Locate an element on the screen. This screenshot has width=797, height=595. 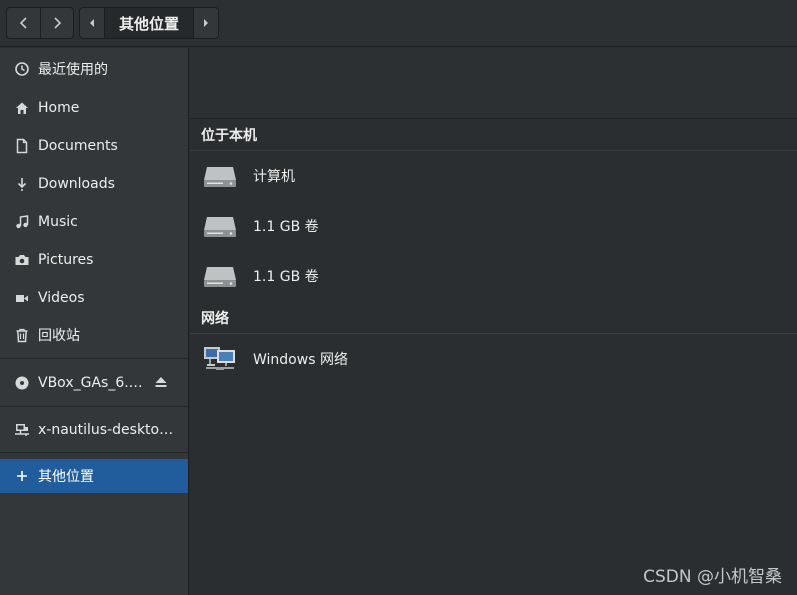
list-item-windows-network: Windows 网络 is located at coordinates (493, 359).